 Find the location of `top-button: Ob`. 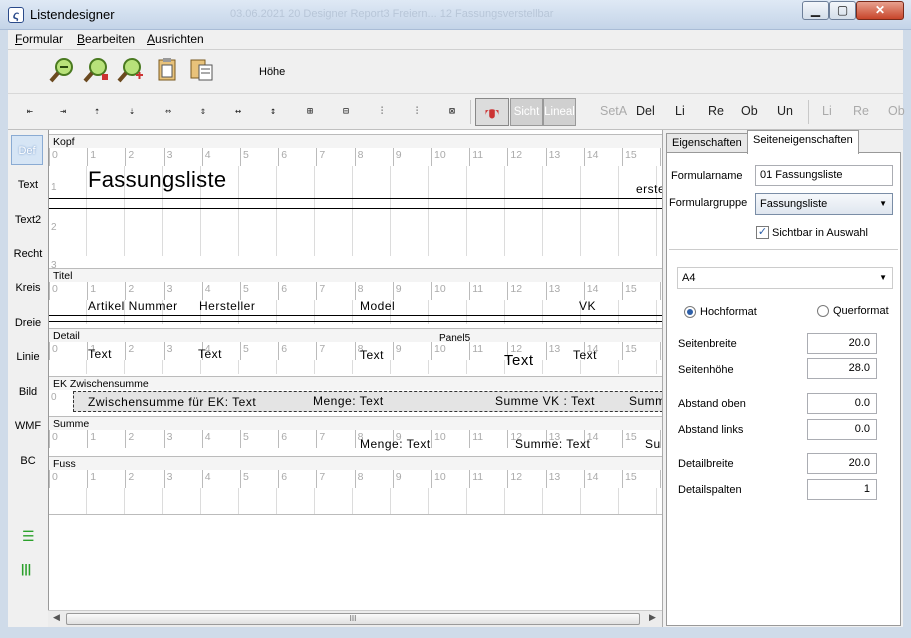

top-button: Ob is located at coordinates (749, 111).